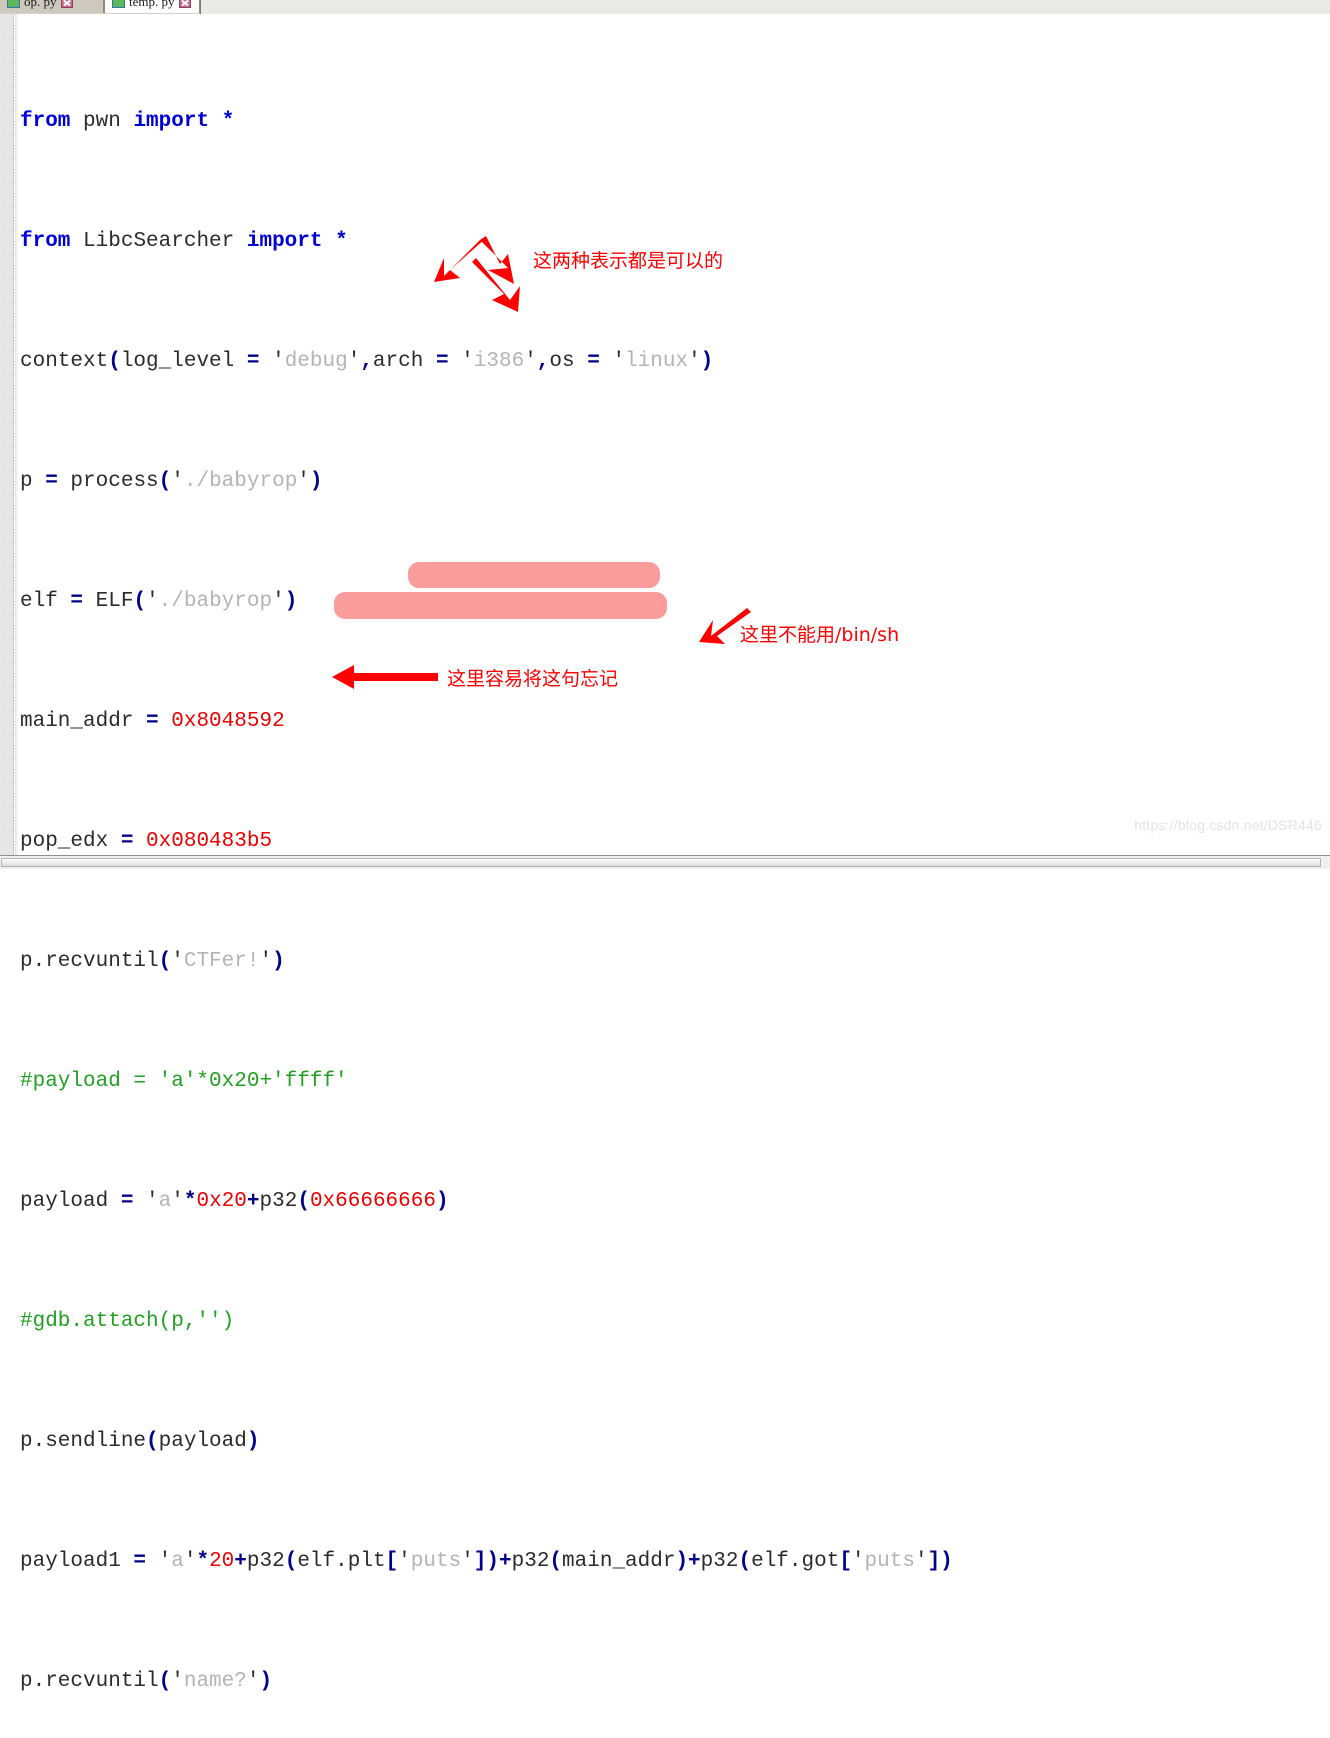  I want to click on note-both-forms-ok: 这两种表示都是可以的, so click(628, 261).